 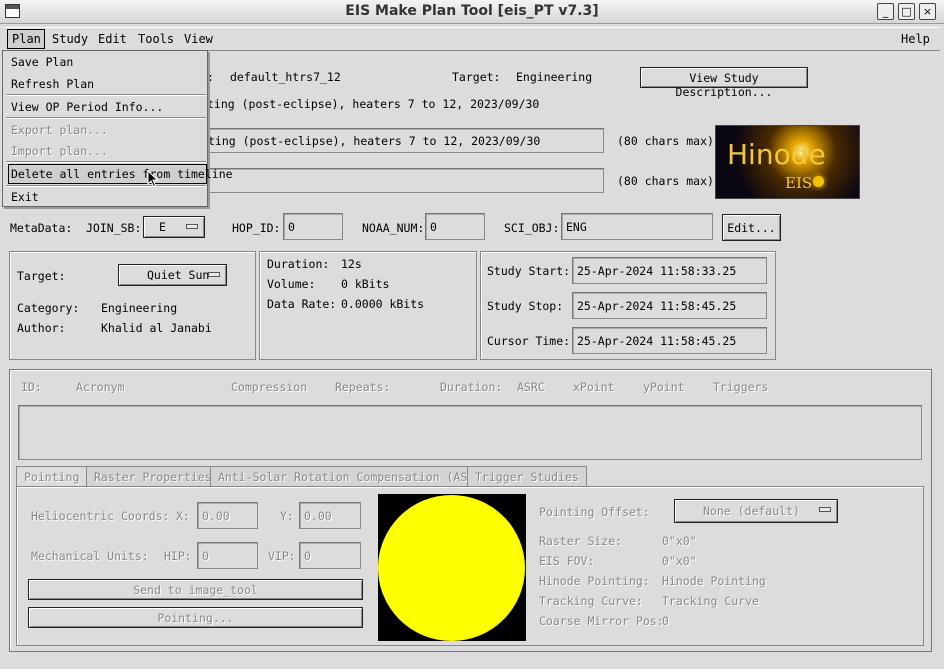 I want to click on menu-bar: Plan Study Edit Tools View Help, so click(x=471, y=39).